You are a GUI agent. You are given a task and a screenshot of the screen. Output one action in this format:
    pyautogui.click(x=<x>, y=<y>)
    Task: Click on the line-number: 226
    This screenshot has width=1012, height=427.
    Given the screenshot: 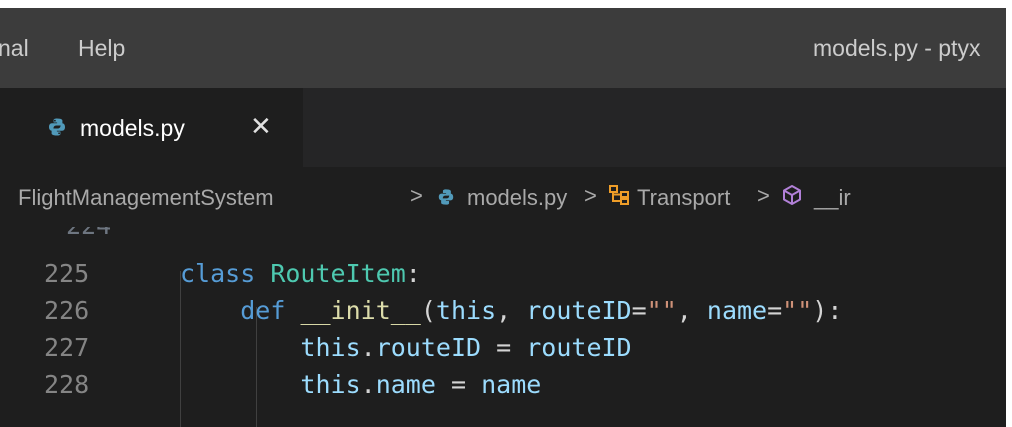 What is the action you would take?
    pyautogui.click(x=67, y=310)
    